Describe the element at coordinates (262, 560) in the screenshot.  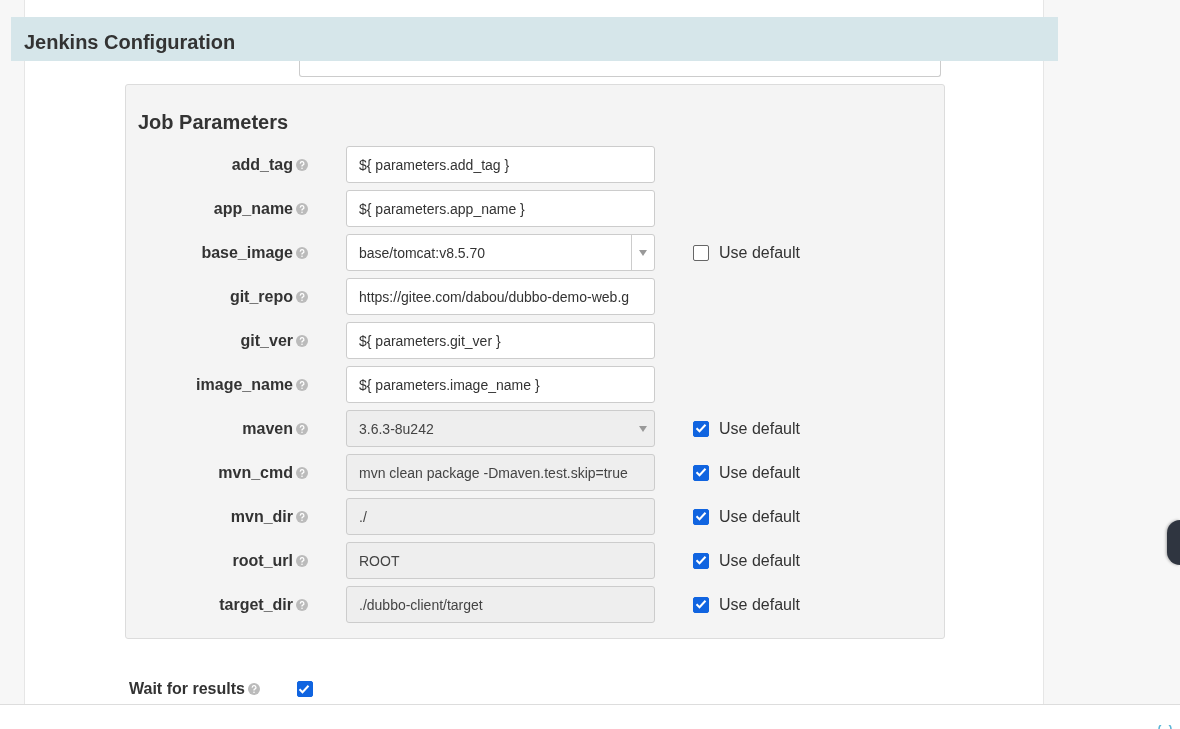
I see `field-label: root_url` at that location.